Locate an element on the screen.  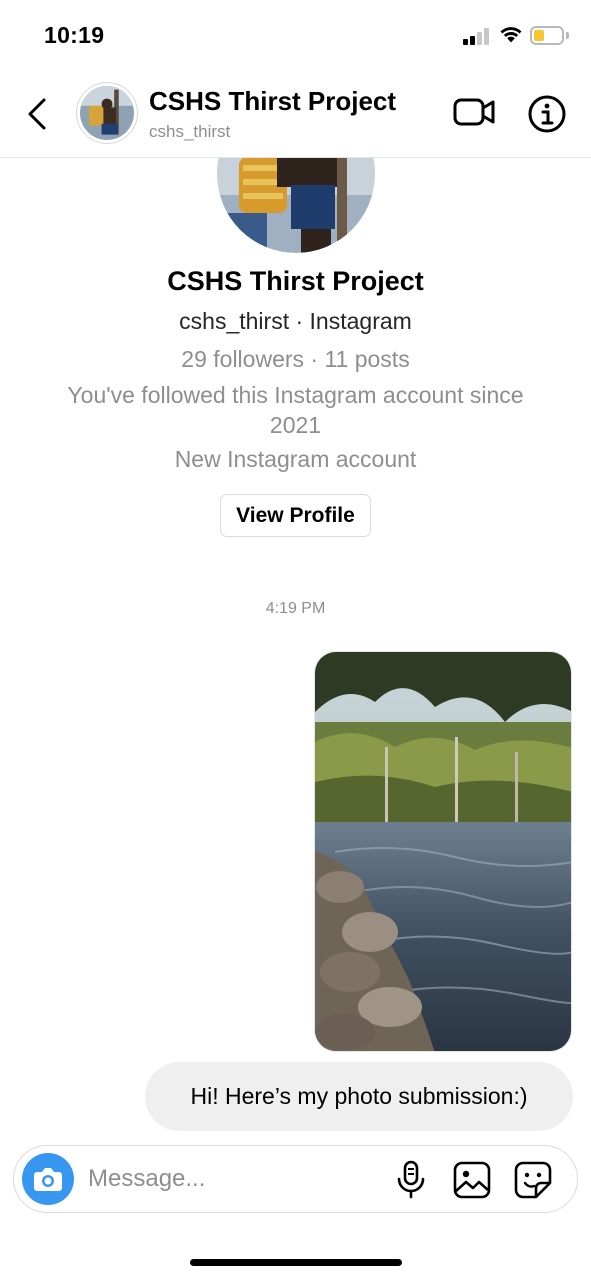
chat-header: CSHS Thirst Project cshs_thirst is located at coordinates (295, 114).